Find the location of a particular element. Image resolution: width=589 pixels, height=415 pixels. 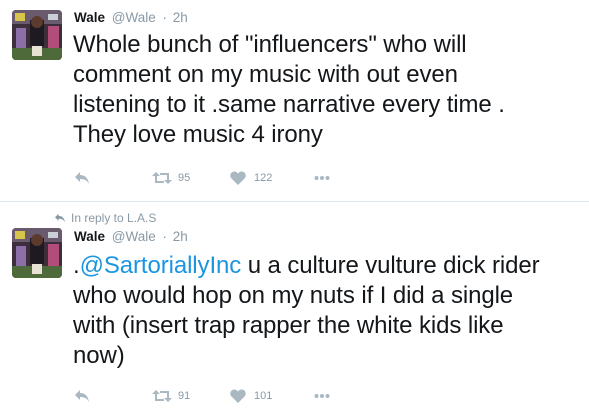

retweet-button: 91 is located at coordinates (171, 396).